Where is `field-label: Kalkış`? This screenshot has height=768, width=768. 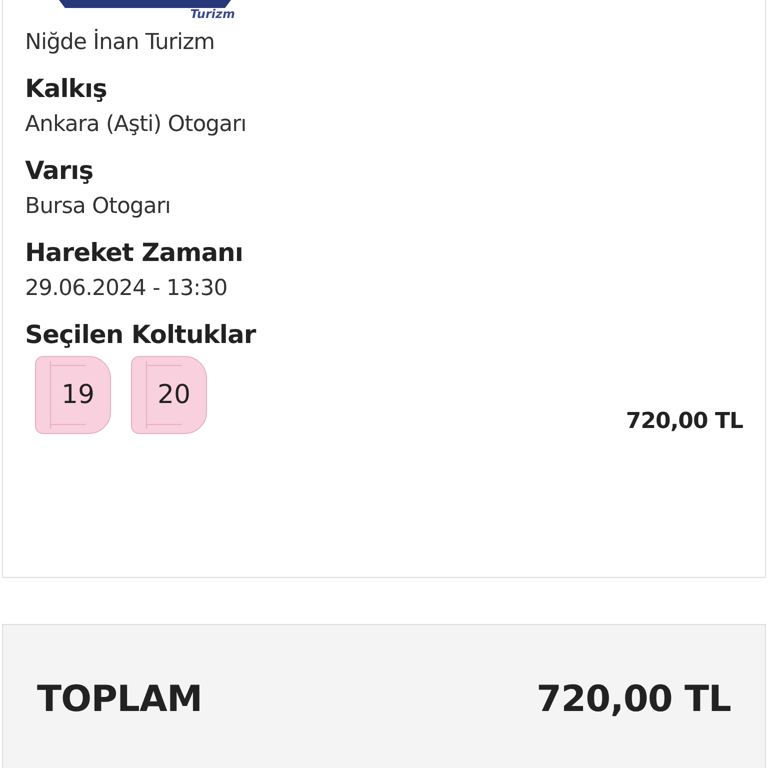 field-label: Kalkış is located at coordinates (66, 89).